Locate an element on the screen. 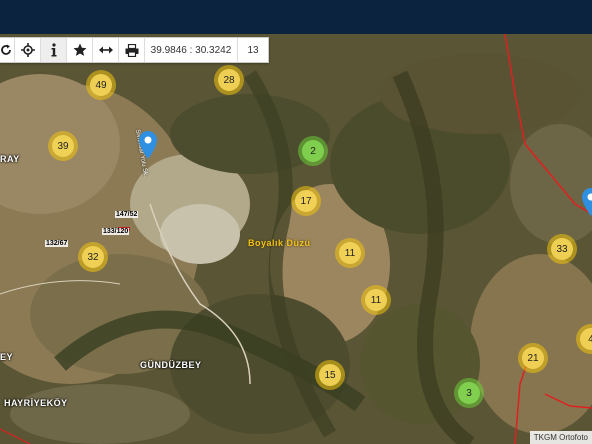  info-button is located at coordinates (54, 50).